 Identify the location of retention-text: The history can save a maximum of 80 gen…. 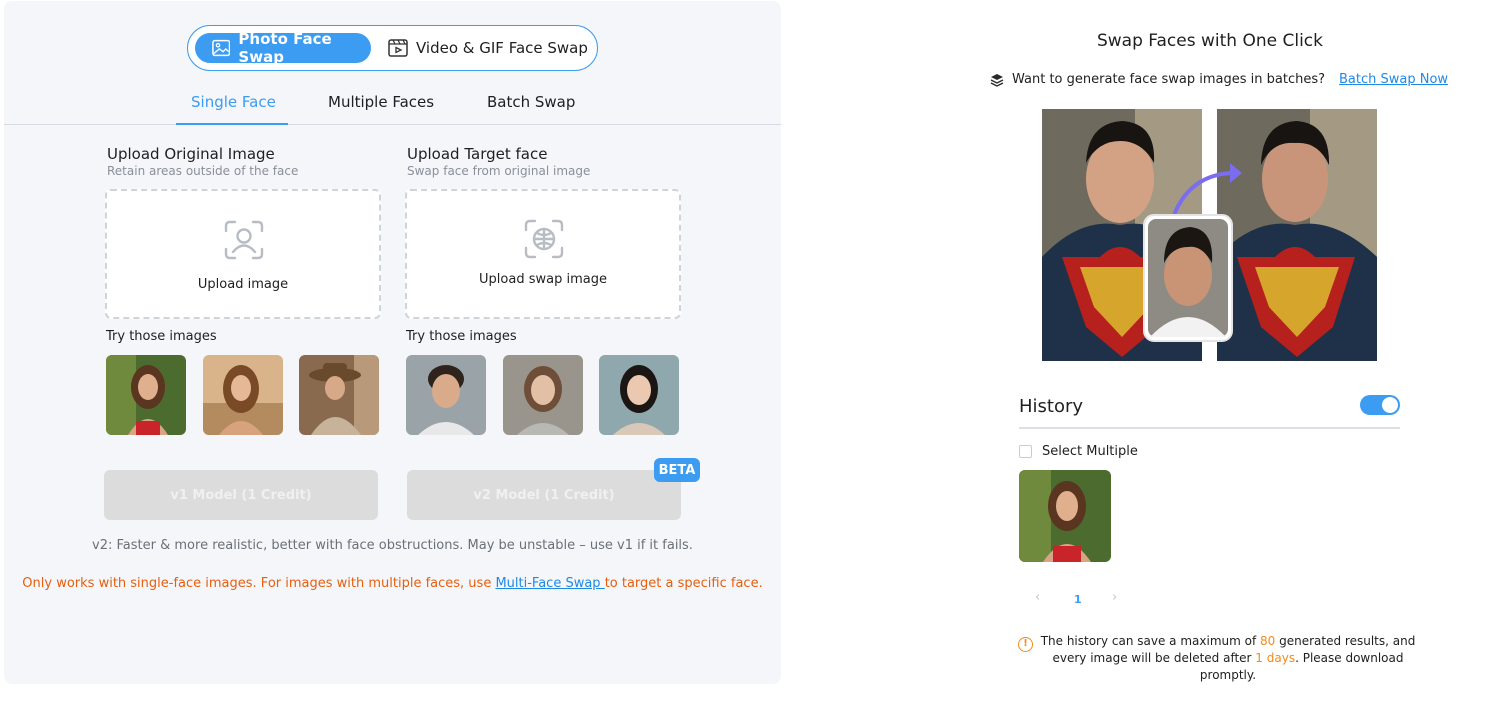
(1228, 658).